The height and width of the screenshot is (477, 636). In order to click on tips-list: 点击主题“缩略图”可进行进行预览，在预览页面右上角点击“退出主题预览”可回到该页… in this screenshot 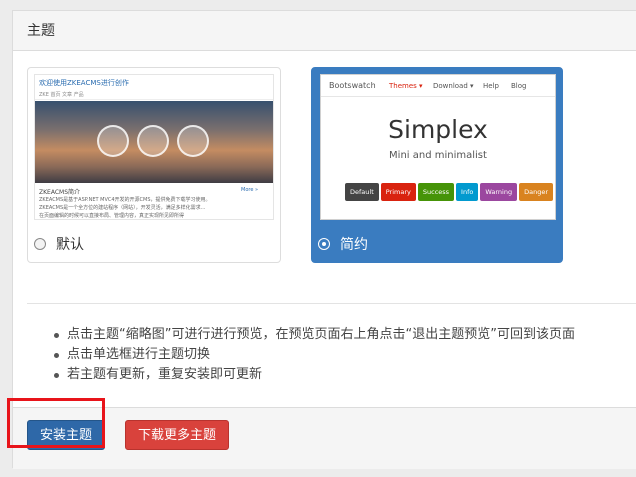, I will do `click(314, 355)`.